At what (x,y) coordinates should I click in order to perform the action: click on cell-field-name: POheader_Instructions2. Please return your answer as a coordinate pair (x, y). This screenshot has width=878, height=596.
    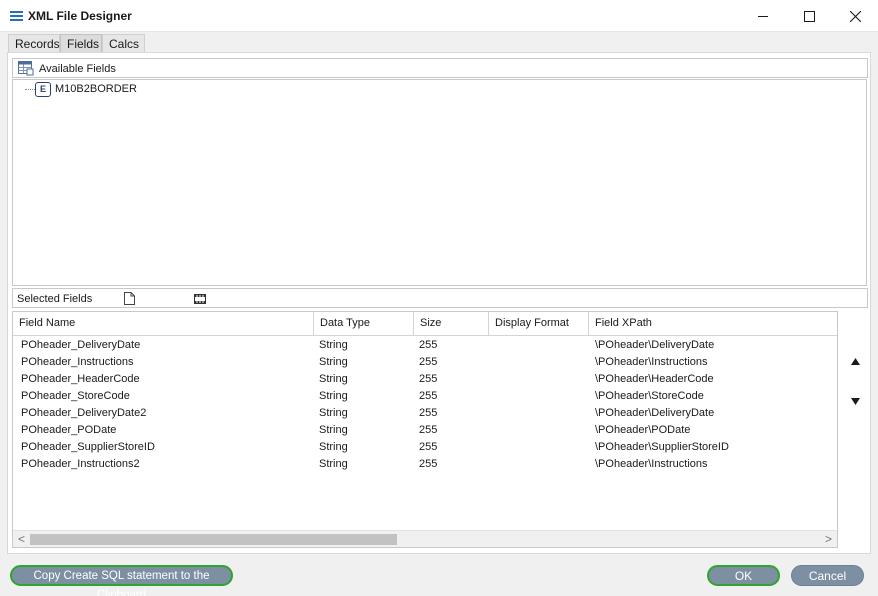
    Looking at the image, I should click on (80, 464).